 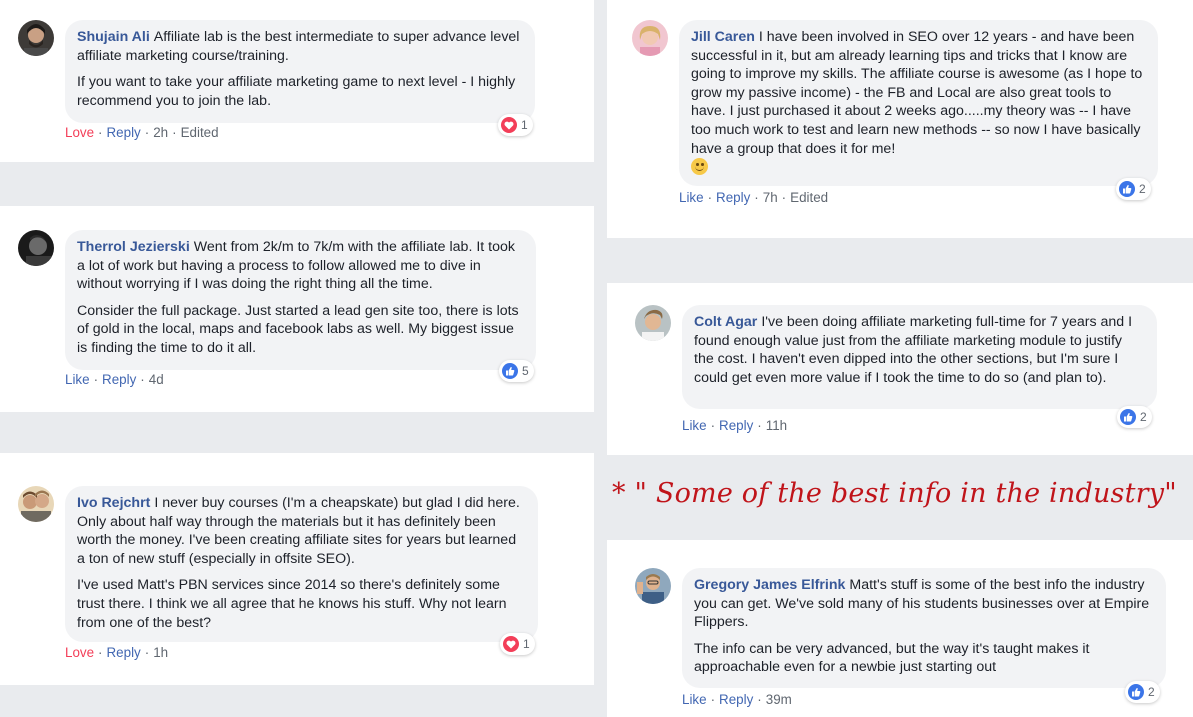 What do you see at coordinates (699, 167) in the screenshot?
I see `smiley-icon` at bounding box center [699, 167].